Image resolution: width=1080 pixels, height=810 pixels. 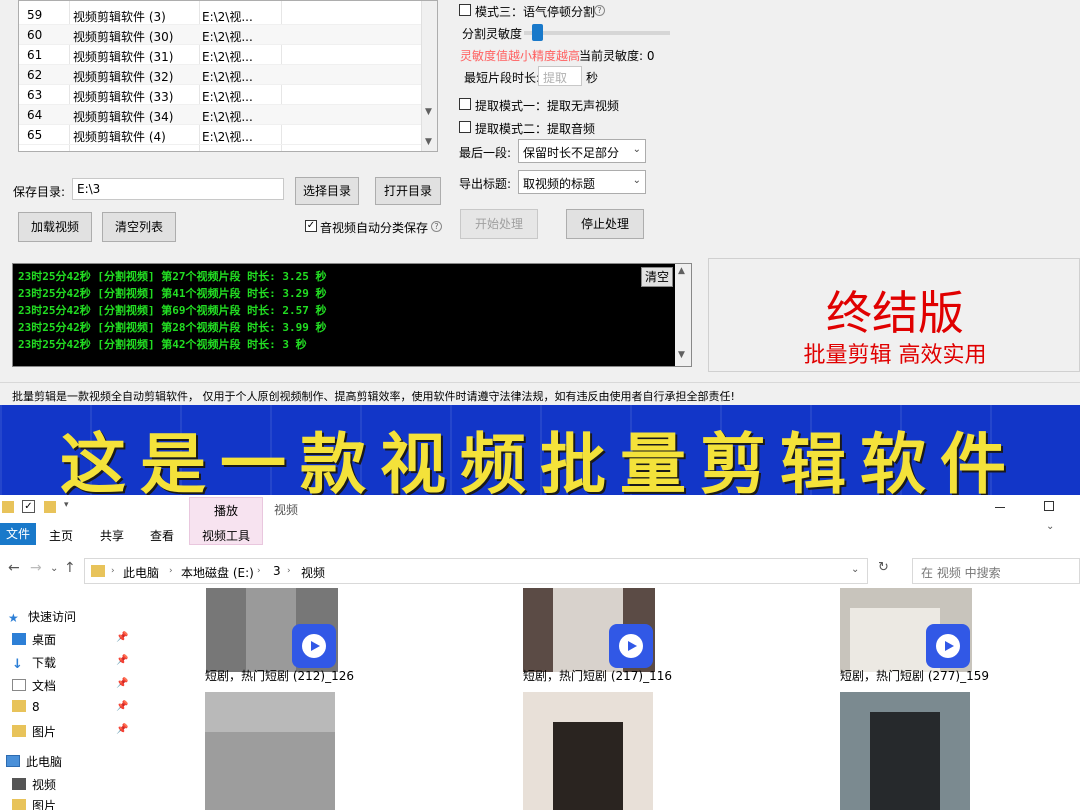 What do you see at coordinates (476, 571) in the screenshot?
I see `address-bar: › 此电脑 › 本地磁盘 (E:) › 3 › 视频 ⌄` at bounding box center [476, 571].